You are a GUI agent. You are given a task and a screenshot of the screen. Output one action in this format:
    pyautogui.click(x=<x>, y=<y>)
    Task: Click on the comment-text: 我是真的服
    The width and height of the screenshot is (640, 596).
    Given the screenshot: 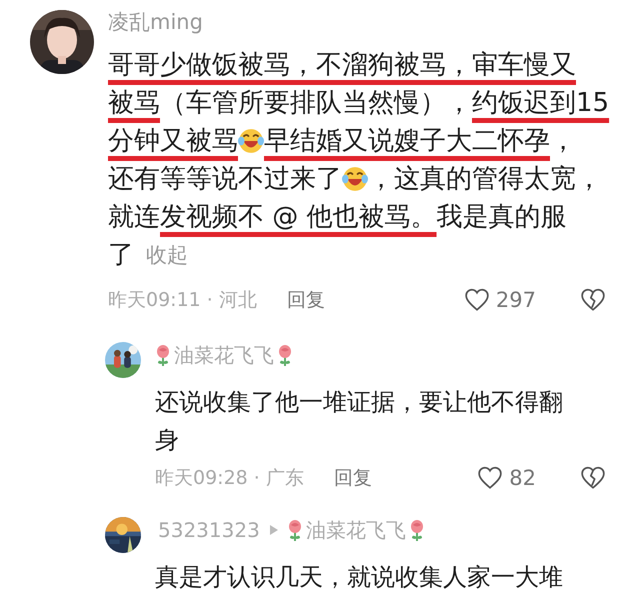 What is the action you would take?
    pyautogui.click(x=501, y=217)
    